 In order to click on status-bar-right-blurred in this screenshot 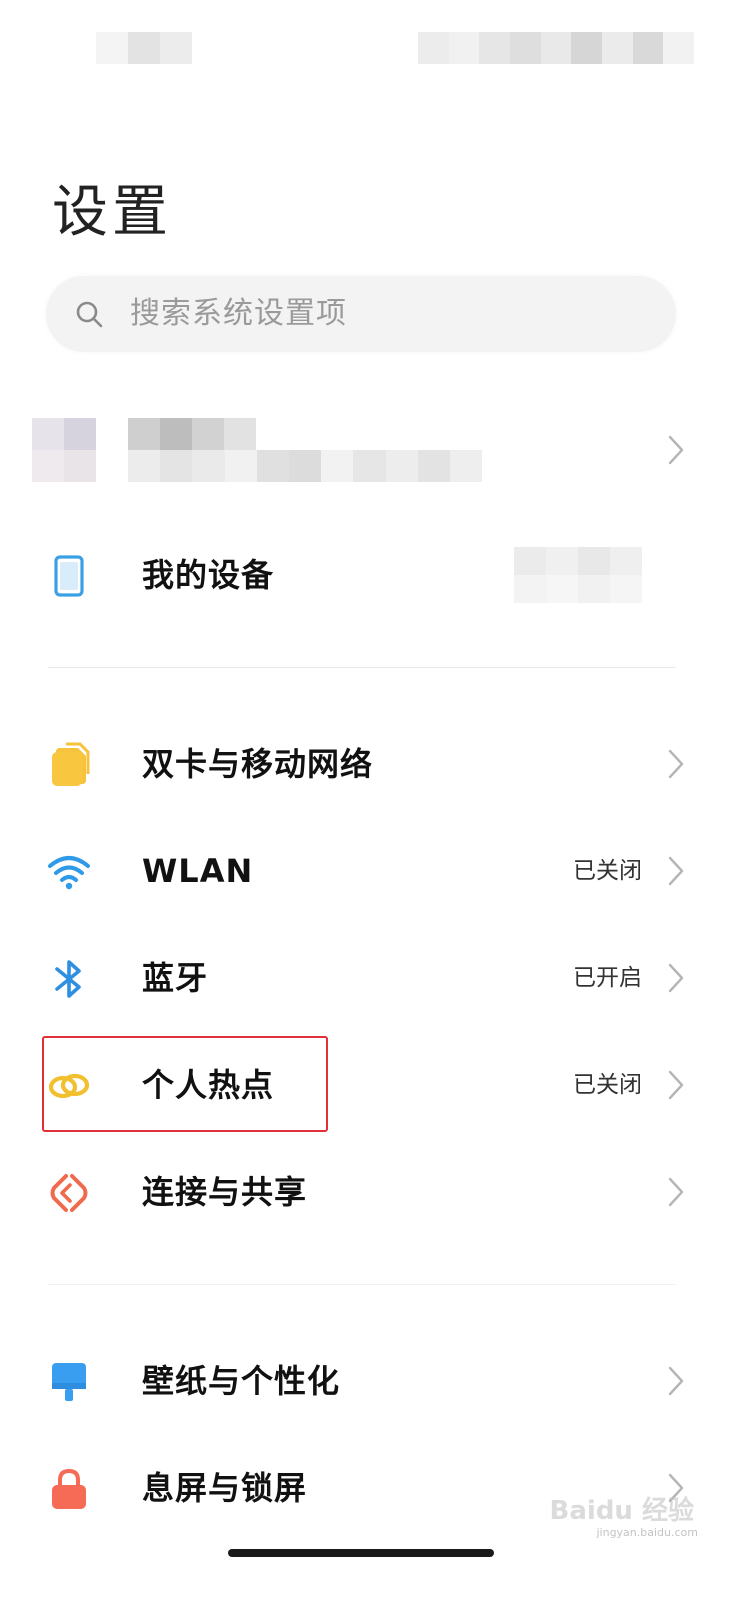, I will do `click(556, 48)`.